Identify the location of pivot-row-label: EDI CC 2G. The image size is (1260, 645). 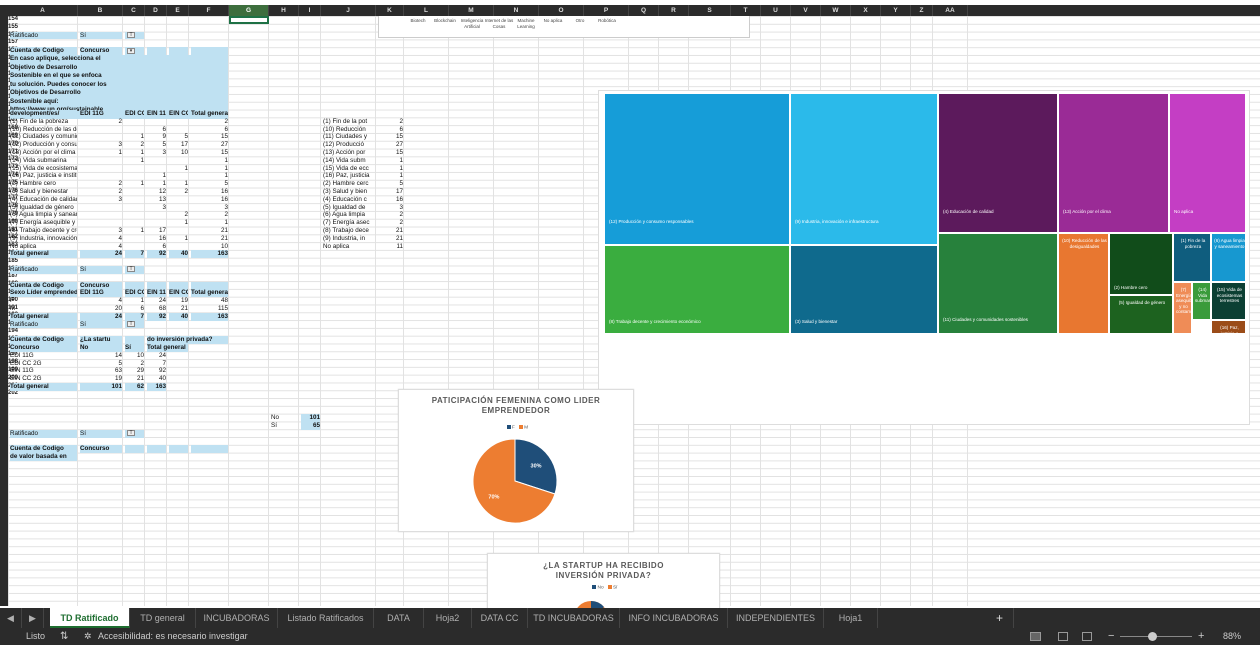
(43, 364).